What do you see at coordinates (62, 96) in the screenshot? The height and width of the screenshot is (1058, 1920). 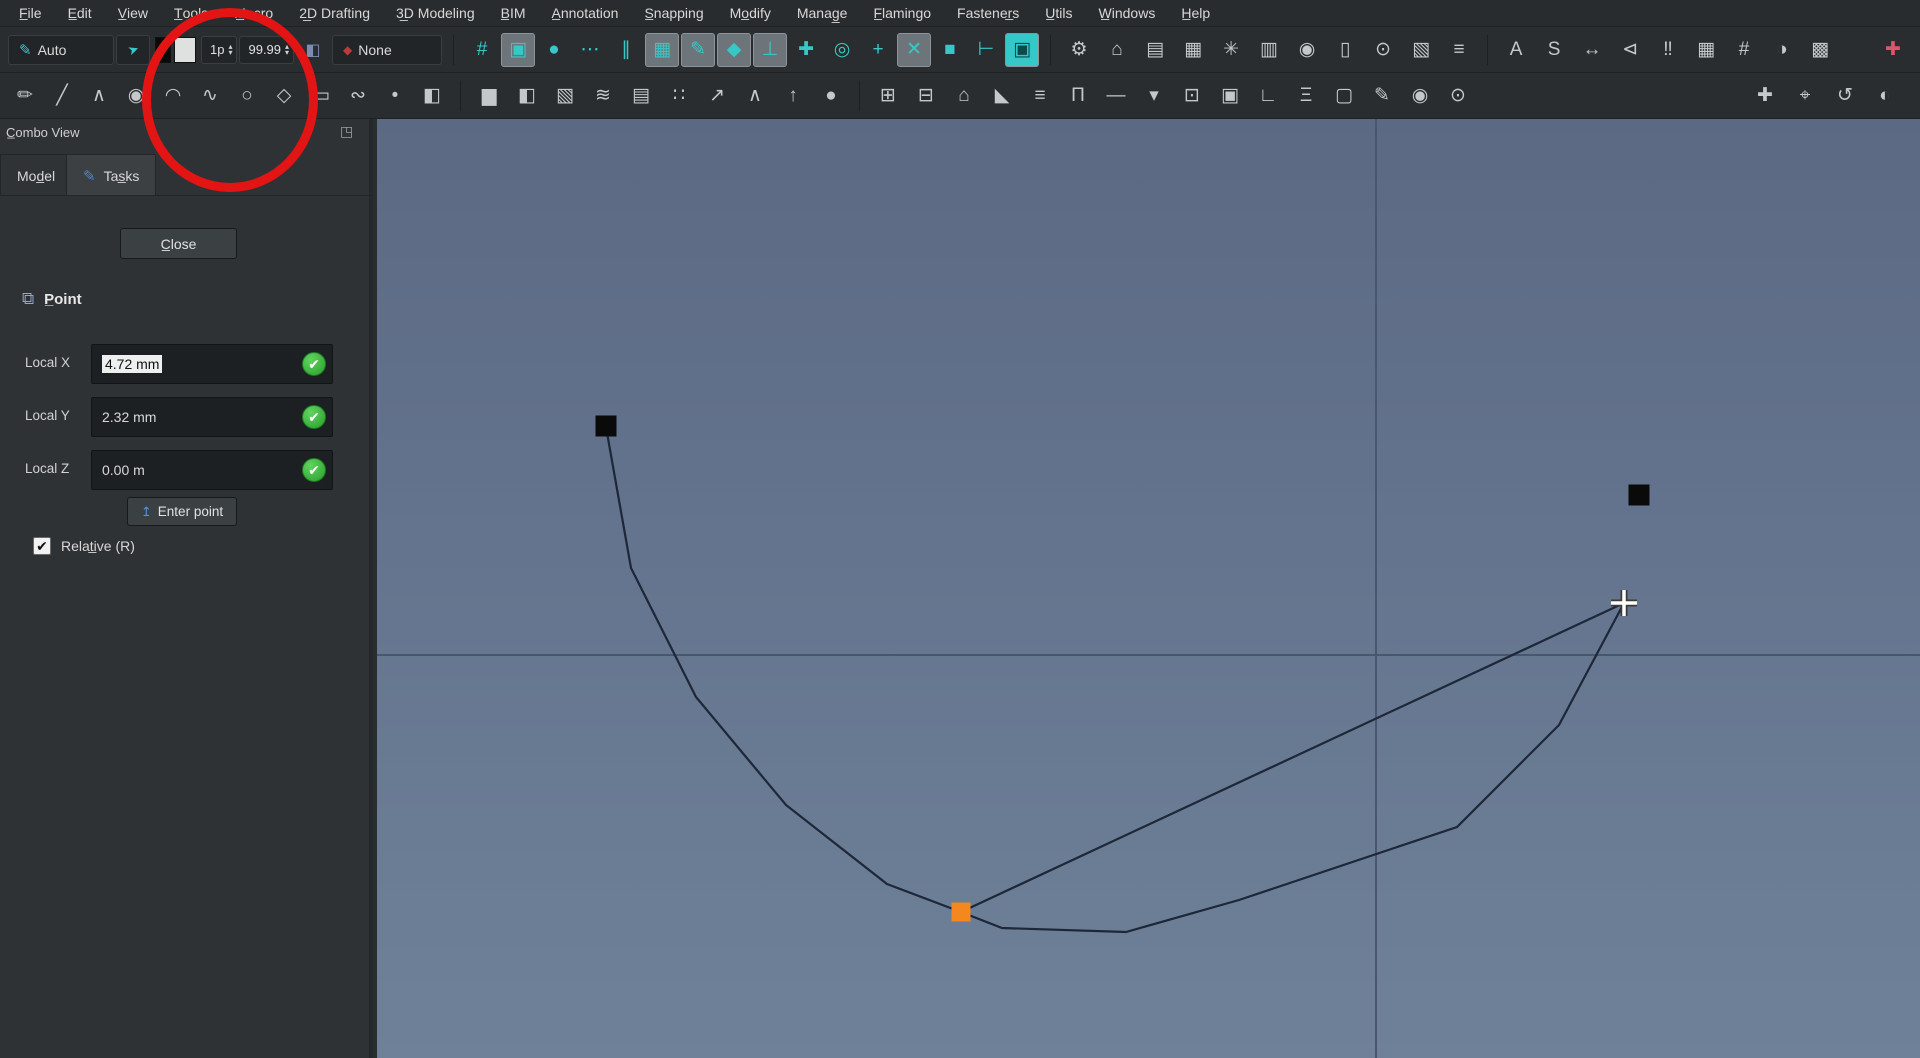 I see `draft-line-icon: ╱` at bounding box center [62, 96].